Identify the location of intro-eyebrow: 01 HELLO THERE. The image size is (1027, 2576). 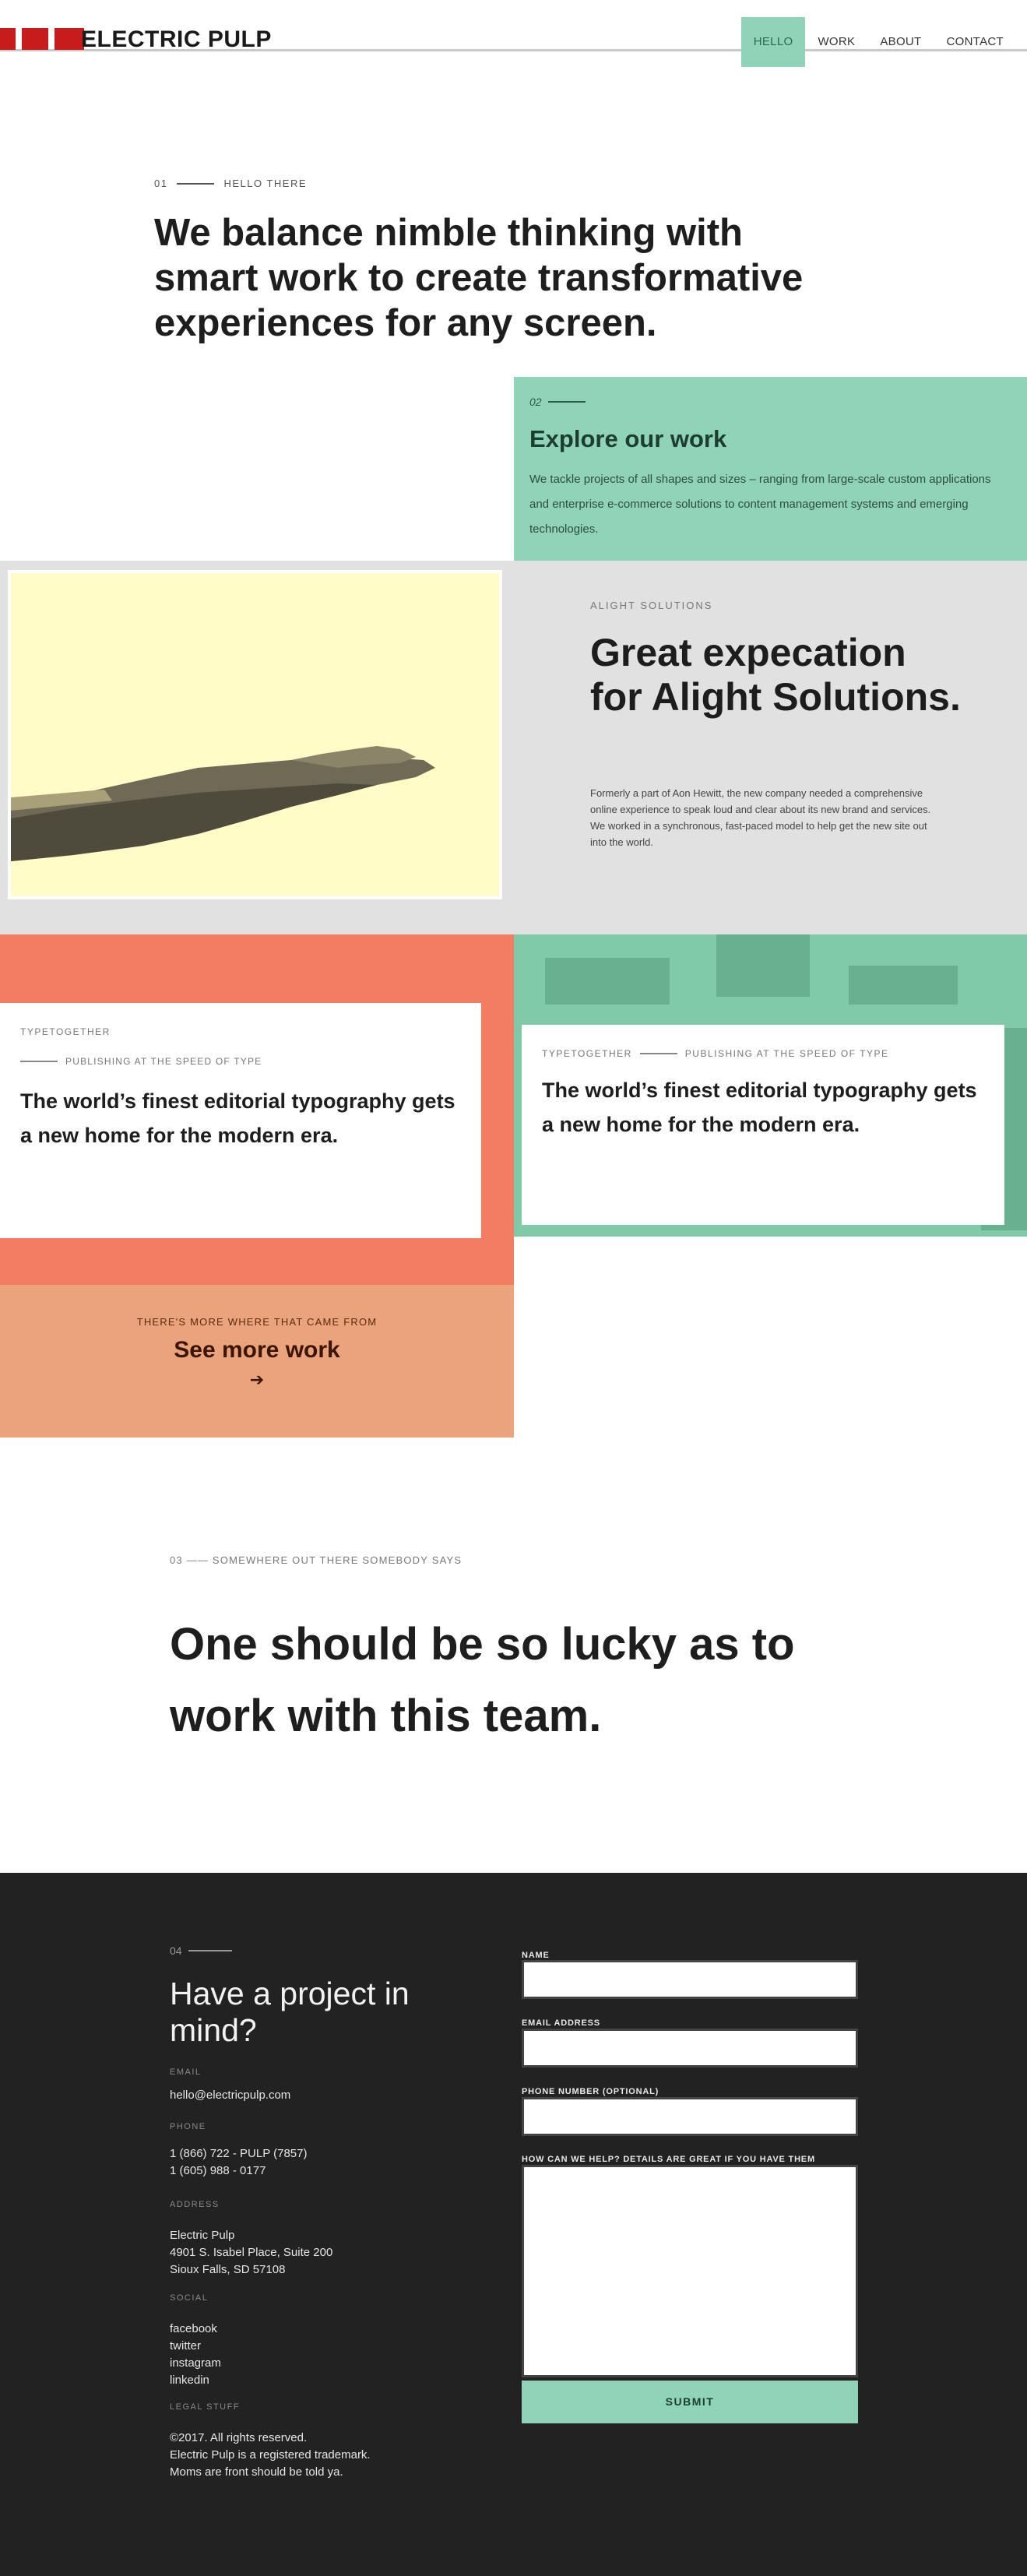
(231, 183).